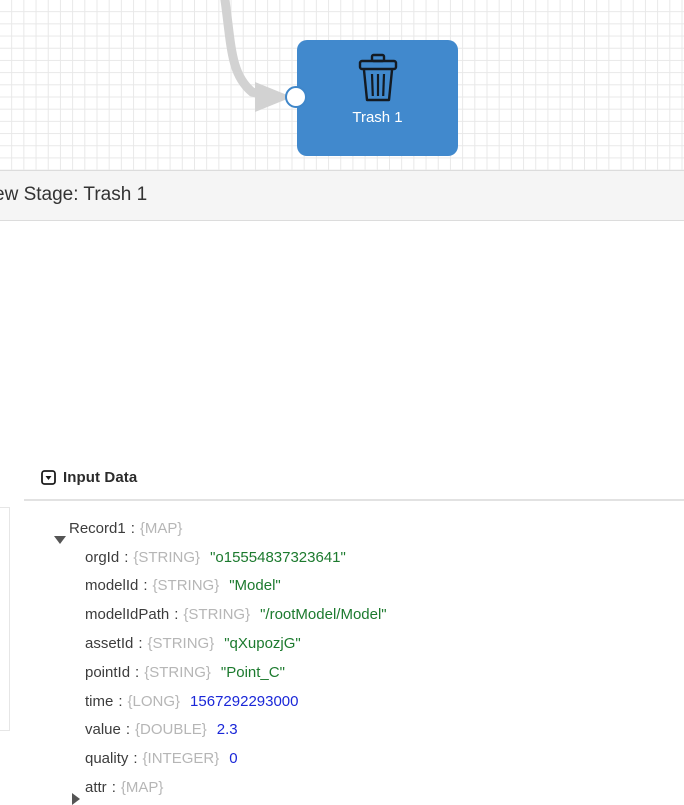  I want to click on tree-row: quality: {INTEGER} 0, so click(363, 758).